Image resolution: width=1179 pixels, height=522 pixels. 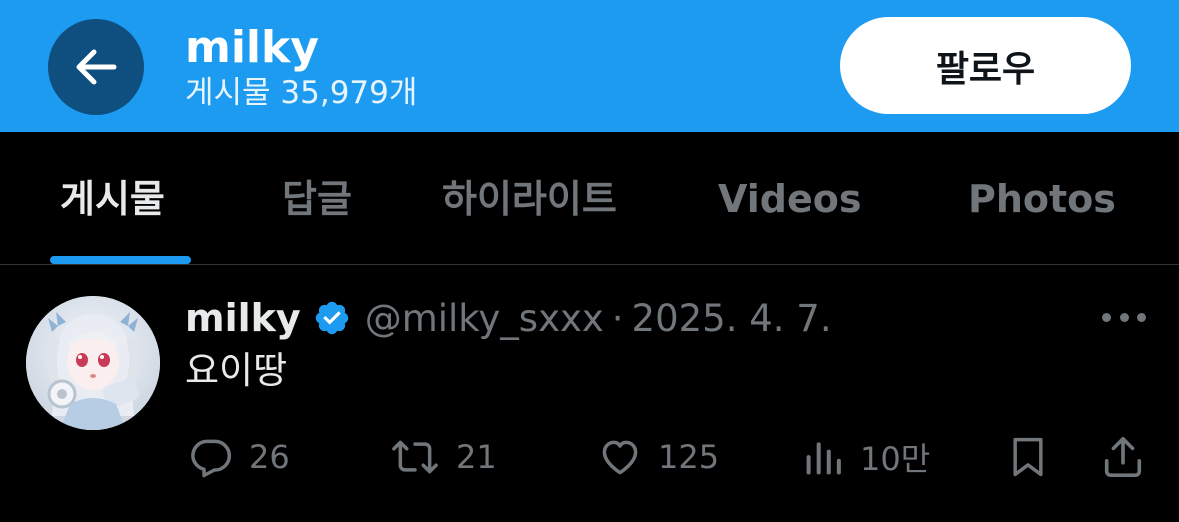 I want to click on post-author-name: milky, so click(x=243, y=318).